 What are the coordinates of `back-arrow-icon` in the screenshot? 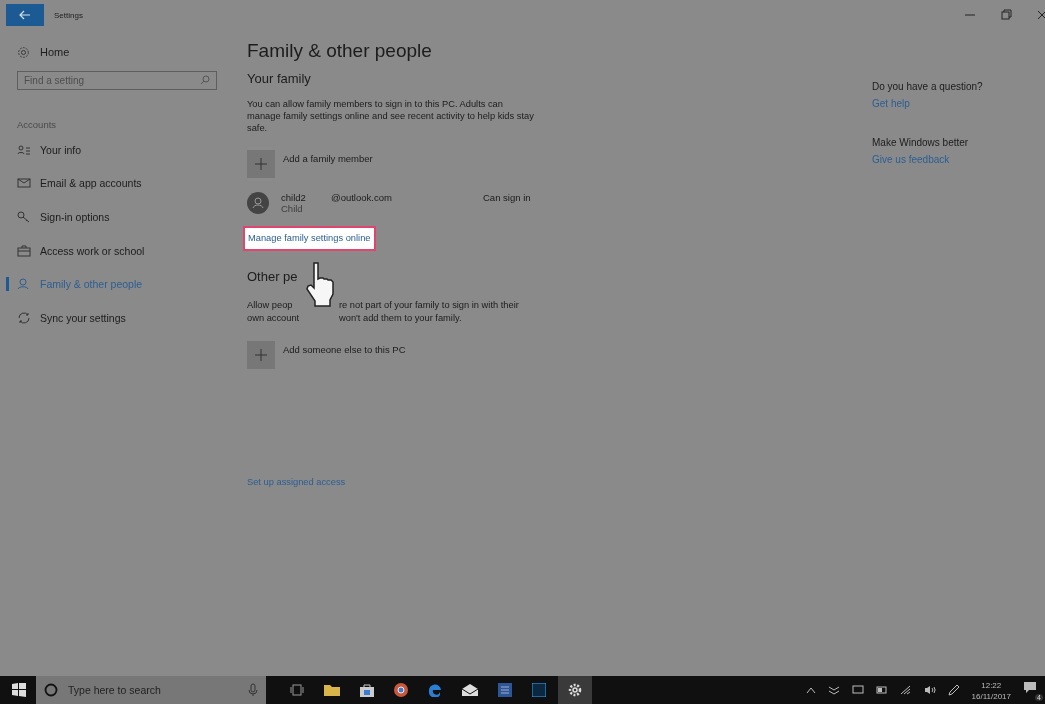 It's located at (25, 15).